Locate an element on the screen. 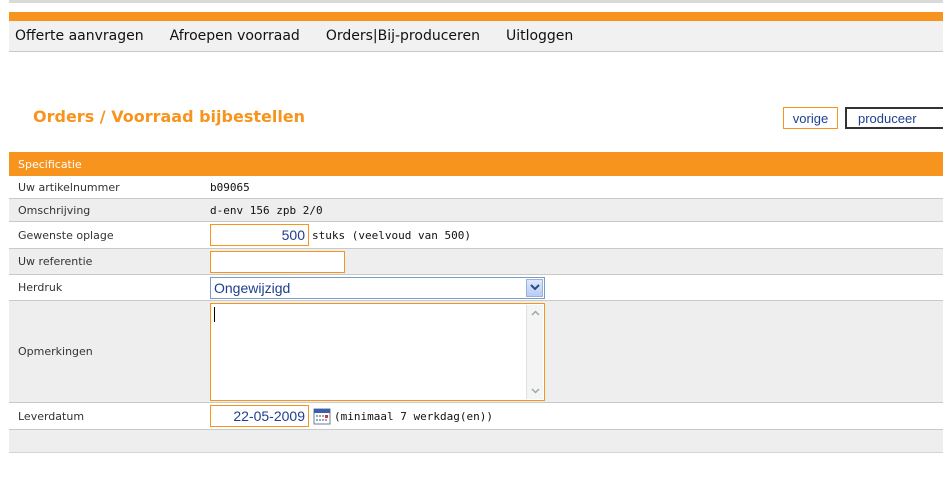 The image size is (943, 485). nav-item-uitloggen: Uitloggen is located at coordinates (539, 36).